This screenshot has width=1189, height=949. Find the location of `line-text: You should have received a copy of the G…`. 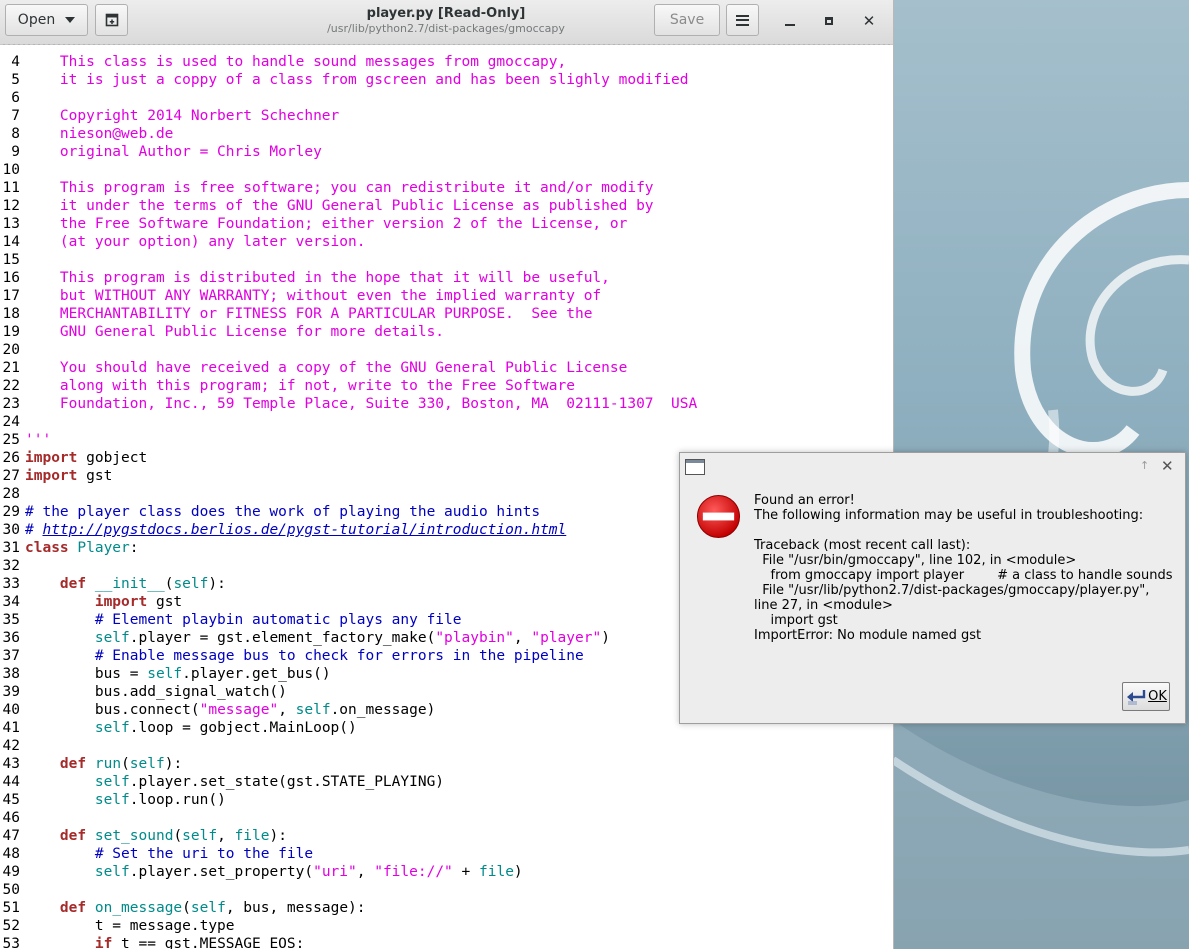

line-text: You should have received a copy of the G… is located at coordinates (326, 368).